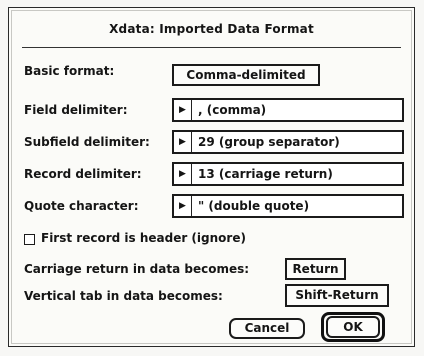  I want to click on subfield-delimiter-popup: ▶ 29 (group separator), so click(288, 142).